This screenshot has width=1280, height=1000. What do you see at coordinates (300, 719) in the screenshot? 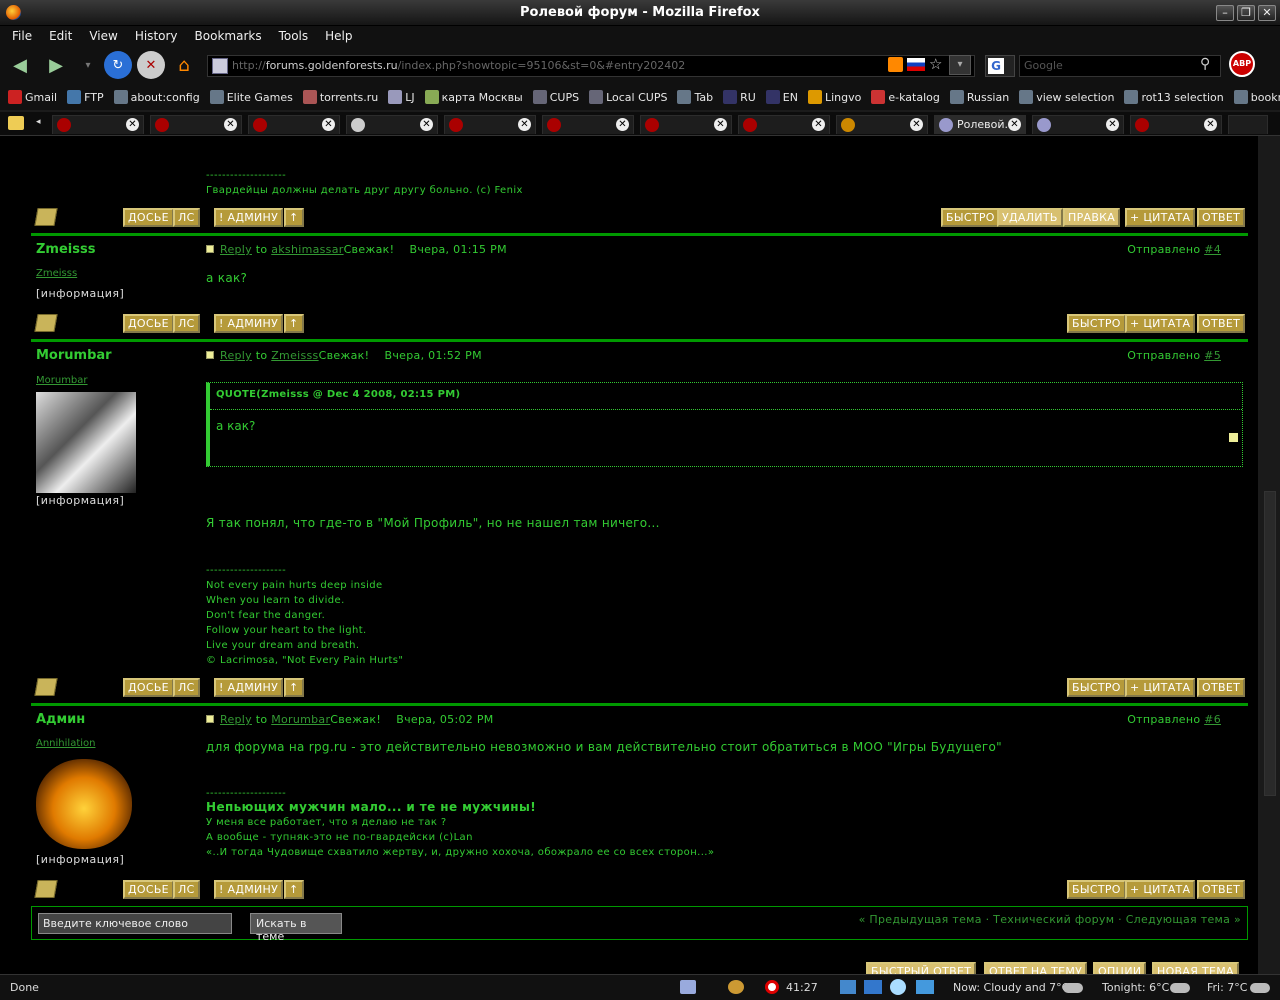
I see `reply-target-link: Morumbar` at bounding box center [300, 719].